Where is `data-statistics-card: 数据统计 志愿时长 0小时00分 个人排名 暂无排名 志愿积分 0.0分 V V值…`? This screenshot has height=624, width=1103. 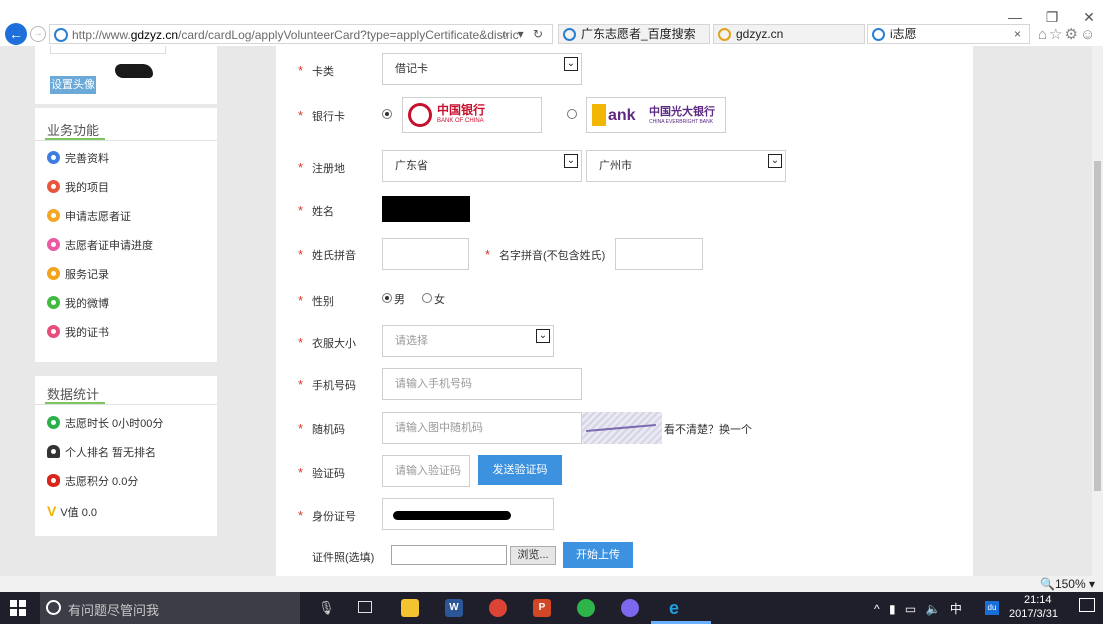 data-statistics-card: 数据统计 志愿时长 0小时00分 个人排名 暂无排名 志愿积分 0.0分 V V值… is located at coordinates (126, 456).